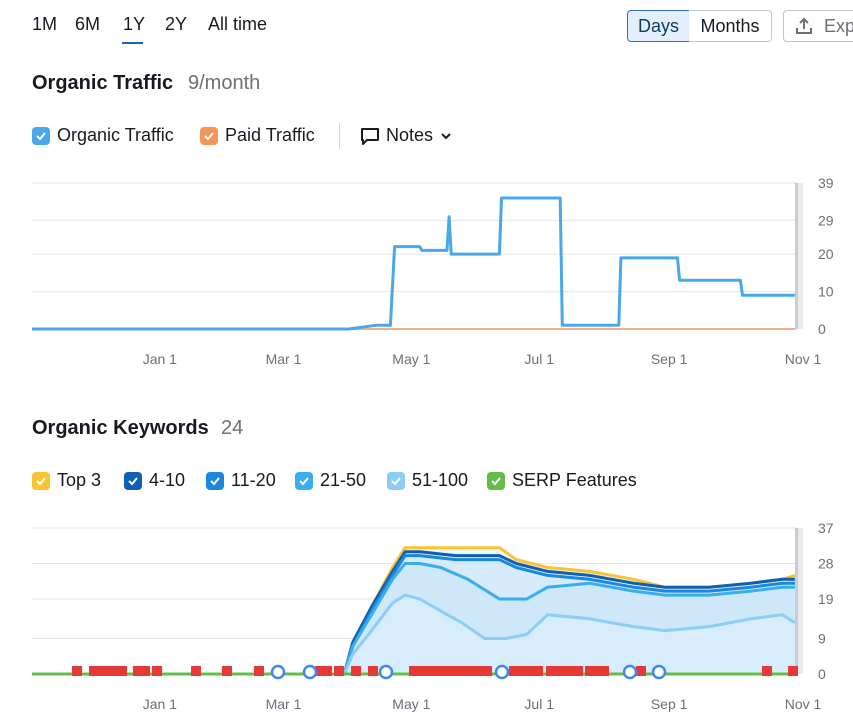  I want to click on traffic-y-tick-label: 10, so click(826, 292).